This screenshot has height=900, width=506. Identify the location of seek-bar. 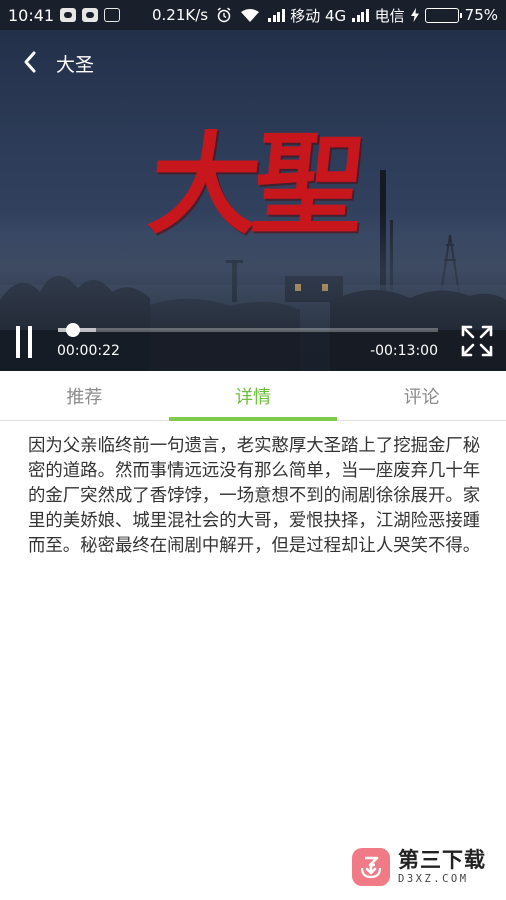
(248, 330).